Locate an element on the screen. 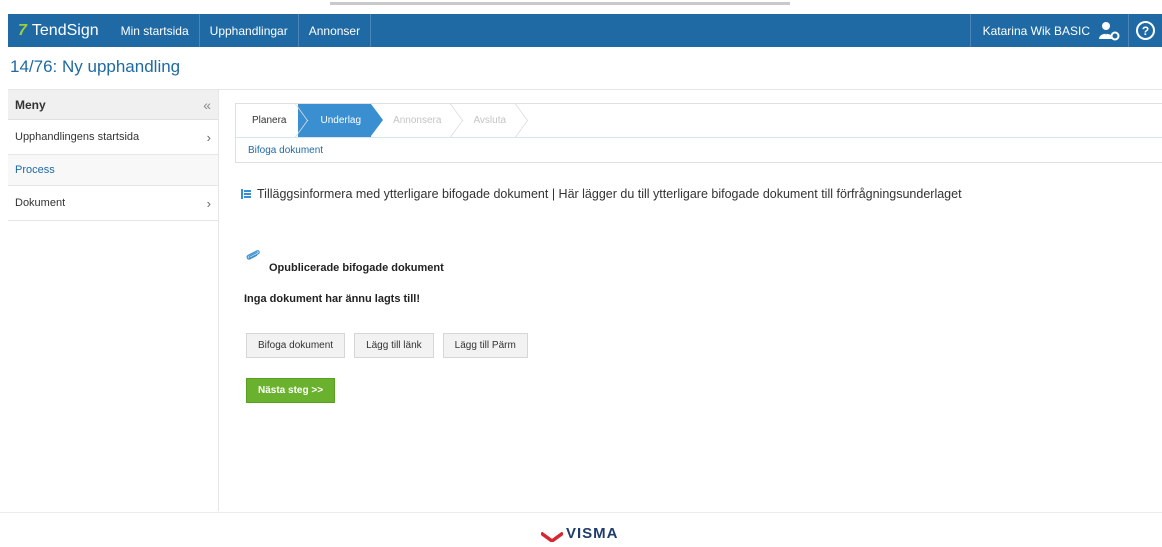  tendsign-logo-icon: 7 is located at coordinates (22, 30).